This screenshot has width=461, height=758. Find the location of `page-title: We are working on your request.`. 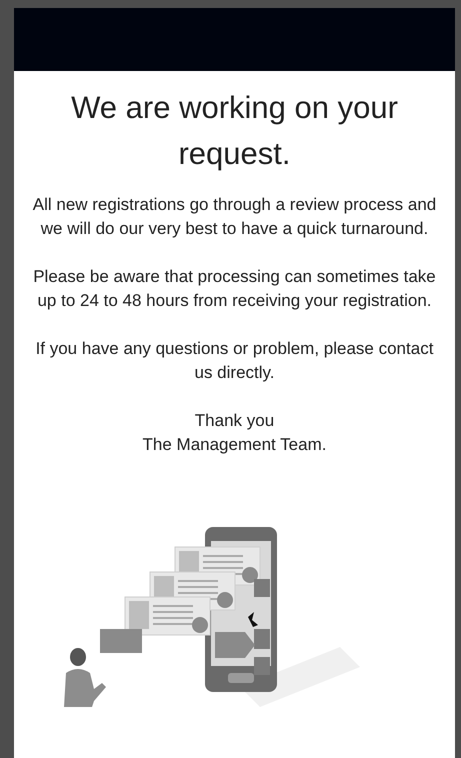

page-title: We are working on your request. is located at coordinates (234, 131).